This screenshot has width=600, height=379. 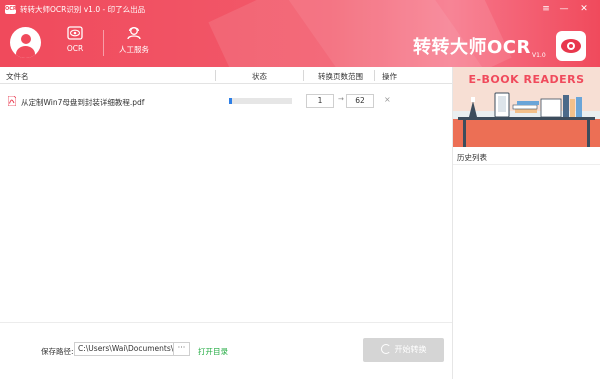 I want to click on refresh-icon, so click(x=385, y=349).